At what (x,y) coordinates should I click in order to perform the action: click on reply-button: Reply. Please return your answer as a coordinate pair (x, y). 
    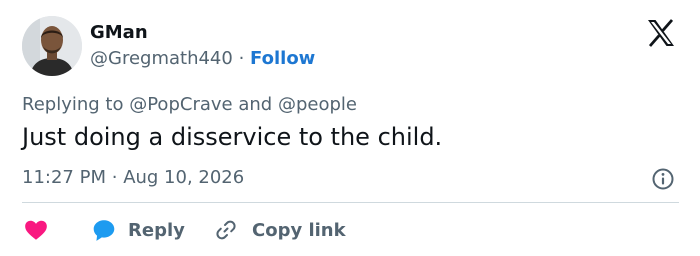
    Looking at the image, I should click on (137, 230).